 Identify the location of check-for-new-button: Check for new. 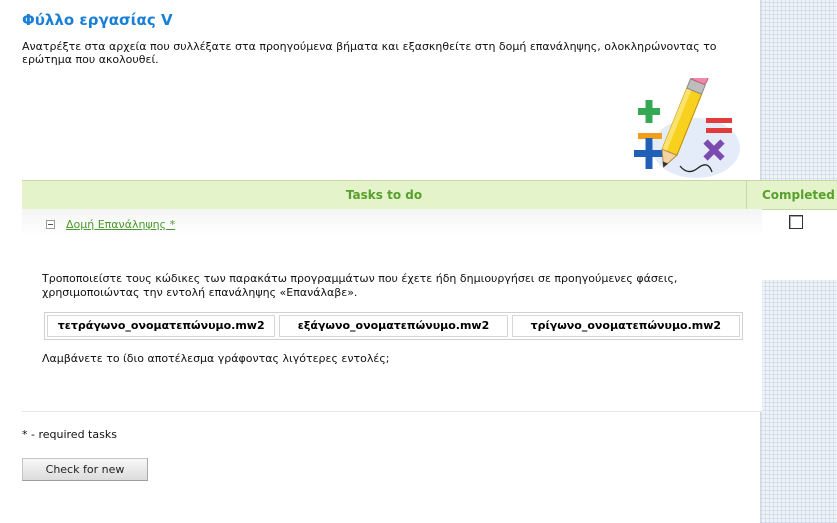
(85, 469).